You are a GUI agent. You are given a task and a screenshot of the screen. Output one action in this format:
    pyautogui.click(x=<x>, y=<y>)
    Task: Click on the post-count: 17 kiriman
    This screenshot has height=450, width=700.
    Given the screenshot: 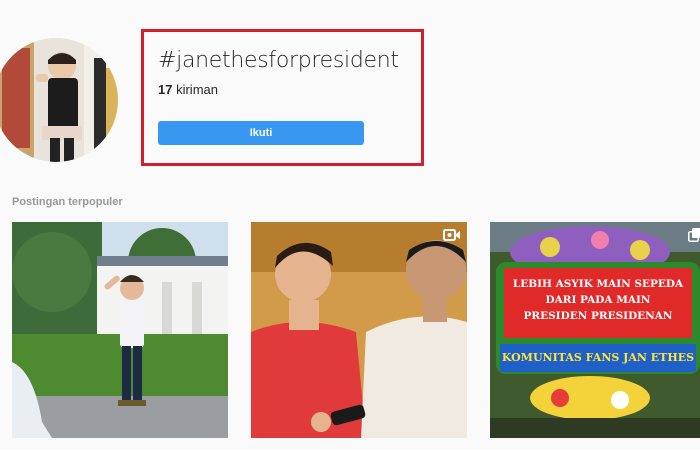 What is the action you would take?
    pyautogui.click(x=188, y=89)
    